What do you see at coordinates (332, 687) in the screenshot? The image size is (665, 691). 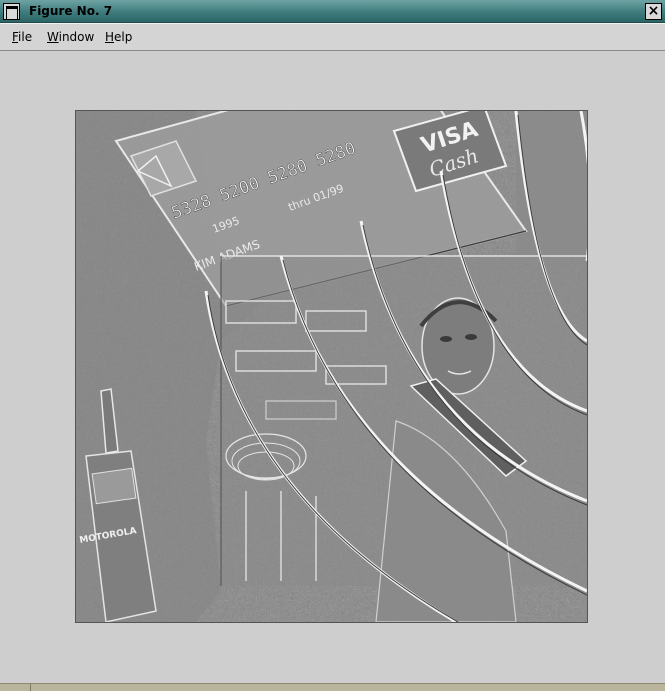 I see `status-bar` at bounding box center [332, 687].